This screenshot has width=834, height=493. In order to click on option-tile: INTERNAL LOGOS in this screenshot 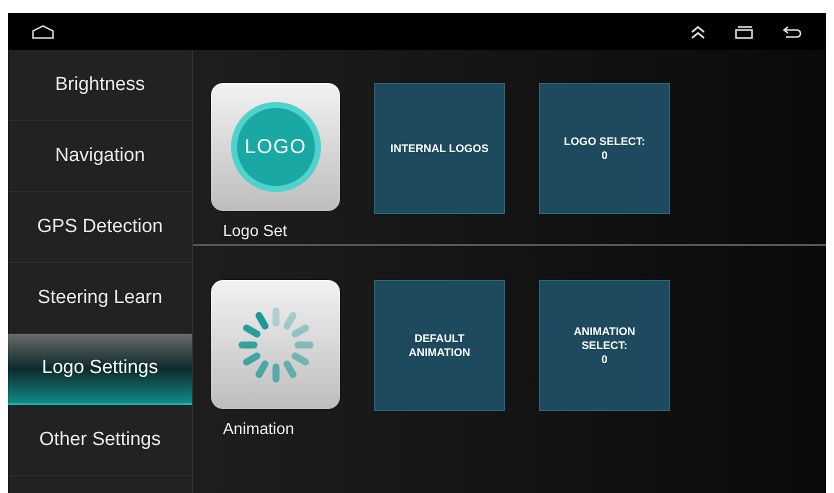, I will do `click(439, 148)`.